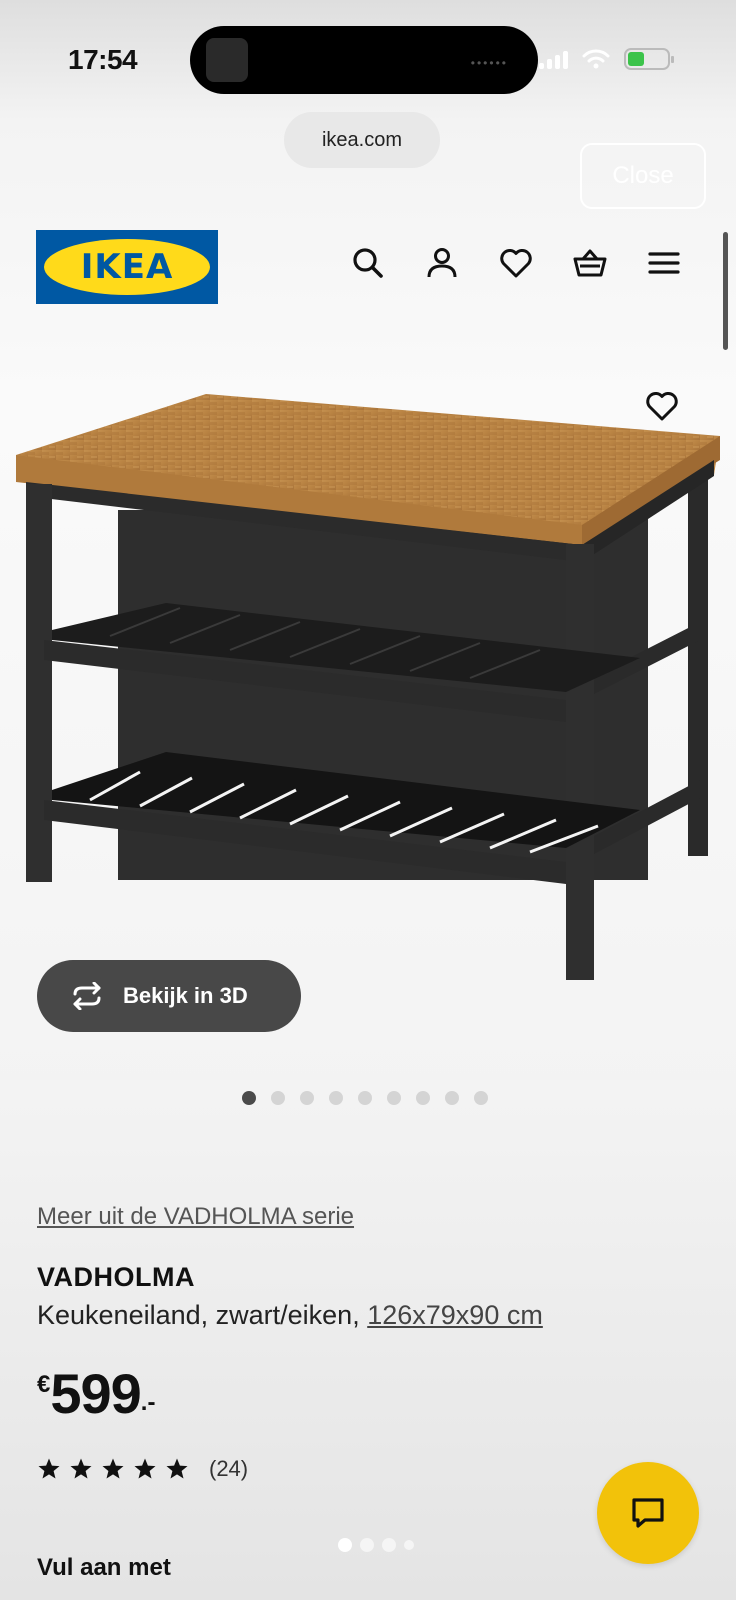 This screenshot has width=736, height=1600. I want to click on price-value: 599, so click(95, 1393).